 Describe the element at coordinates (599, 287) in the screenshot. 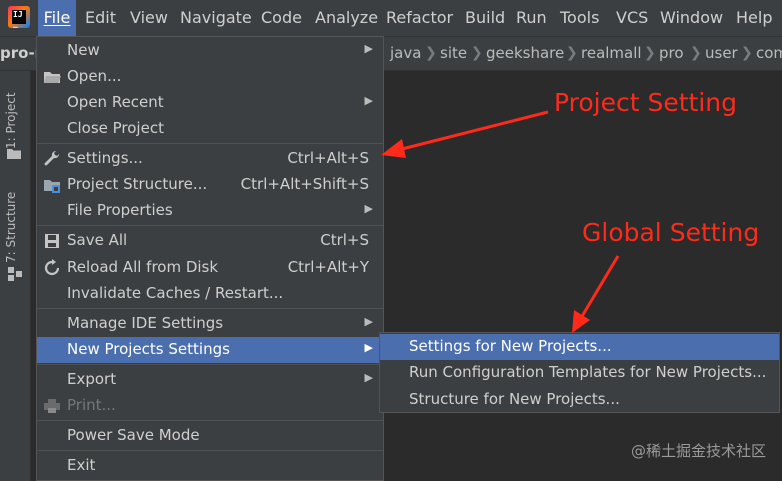

I see `arrow-to-settings-for-new-projects` at that location.